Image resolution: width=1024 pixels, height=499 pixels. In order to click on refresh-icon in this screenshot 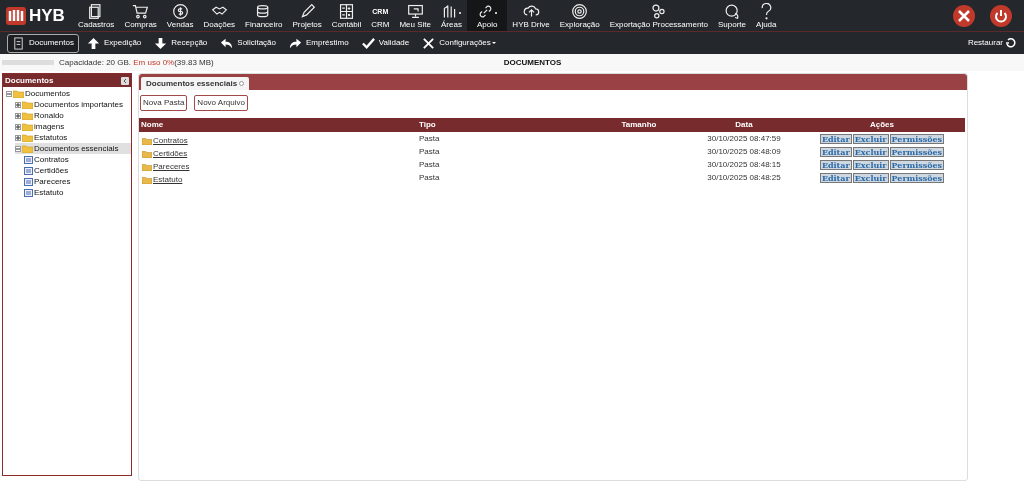, I will do `click(1011, 43)`.